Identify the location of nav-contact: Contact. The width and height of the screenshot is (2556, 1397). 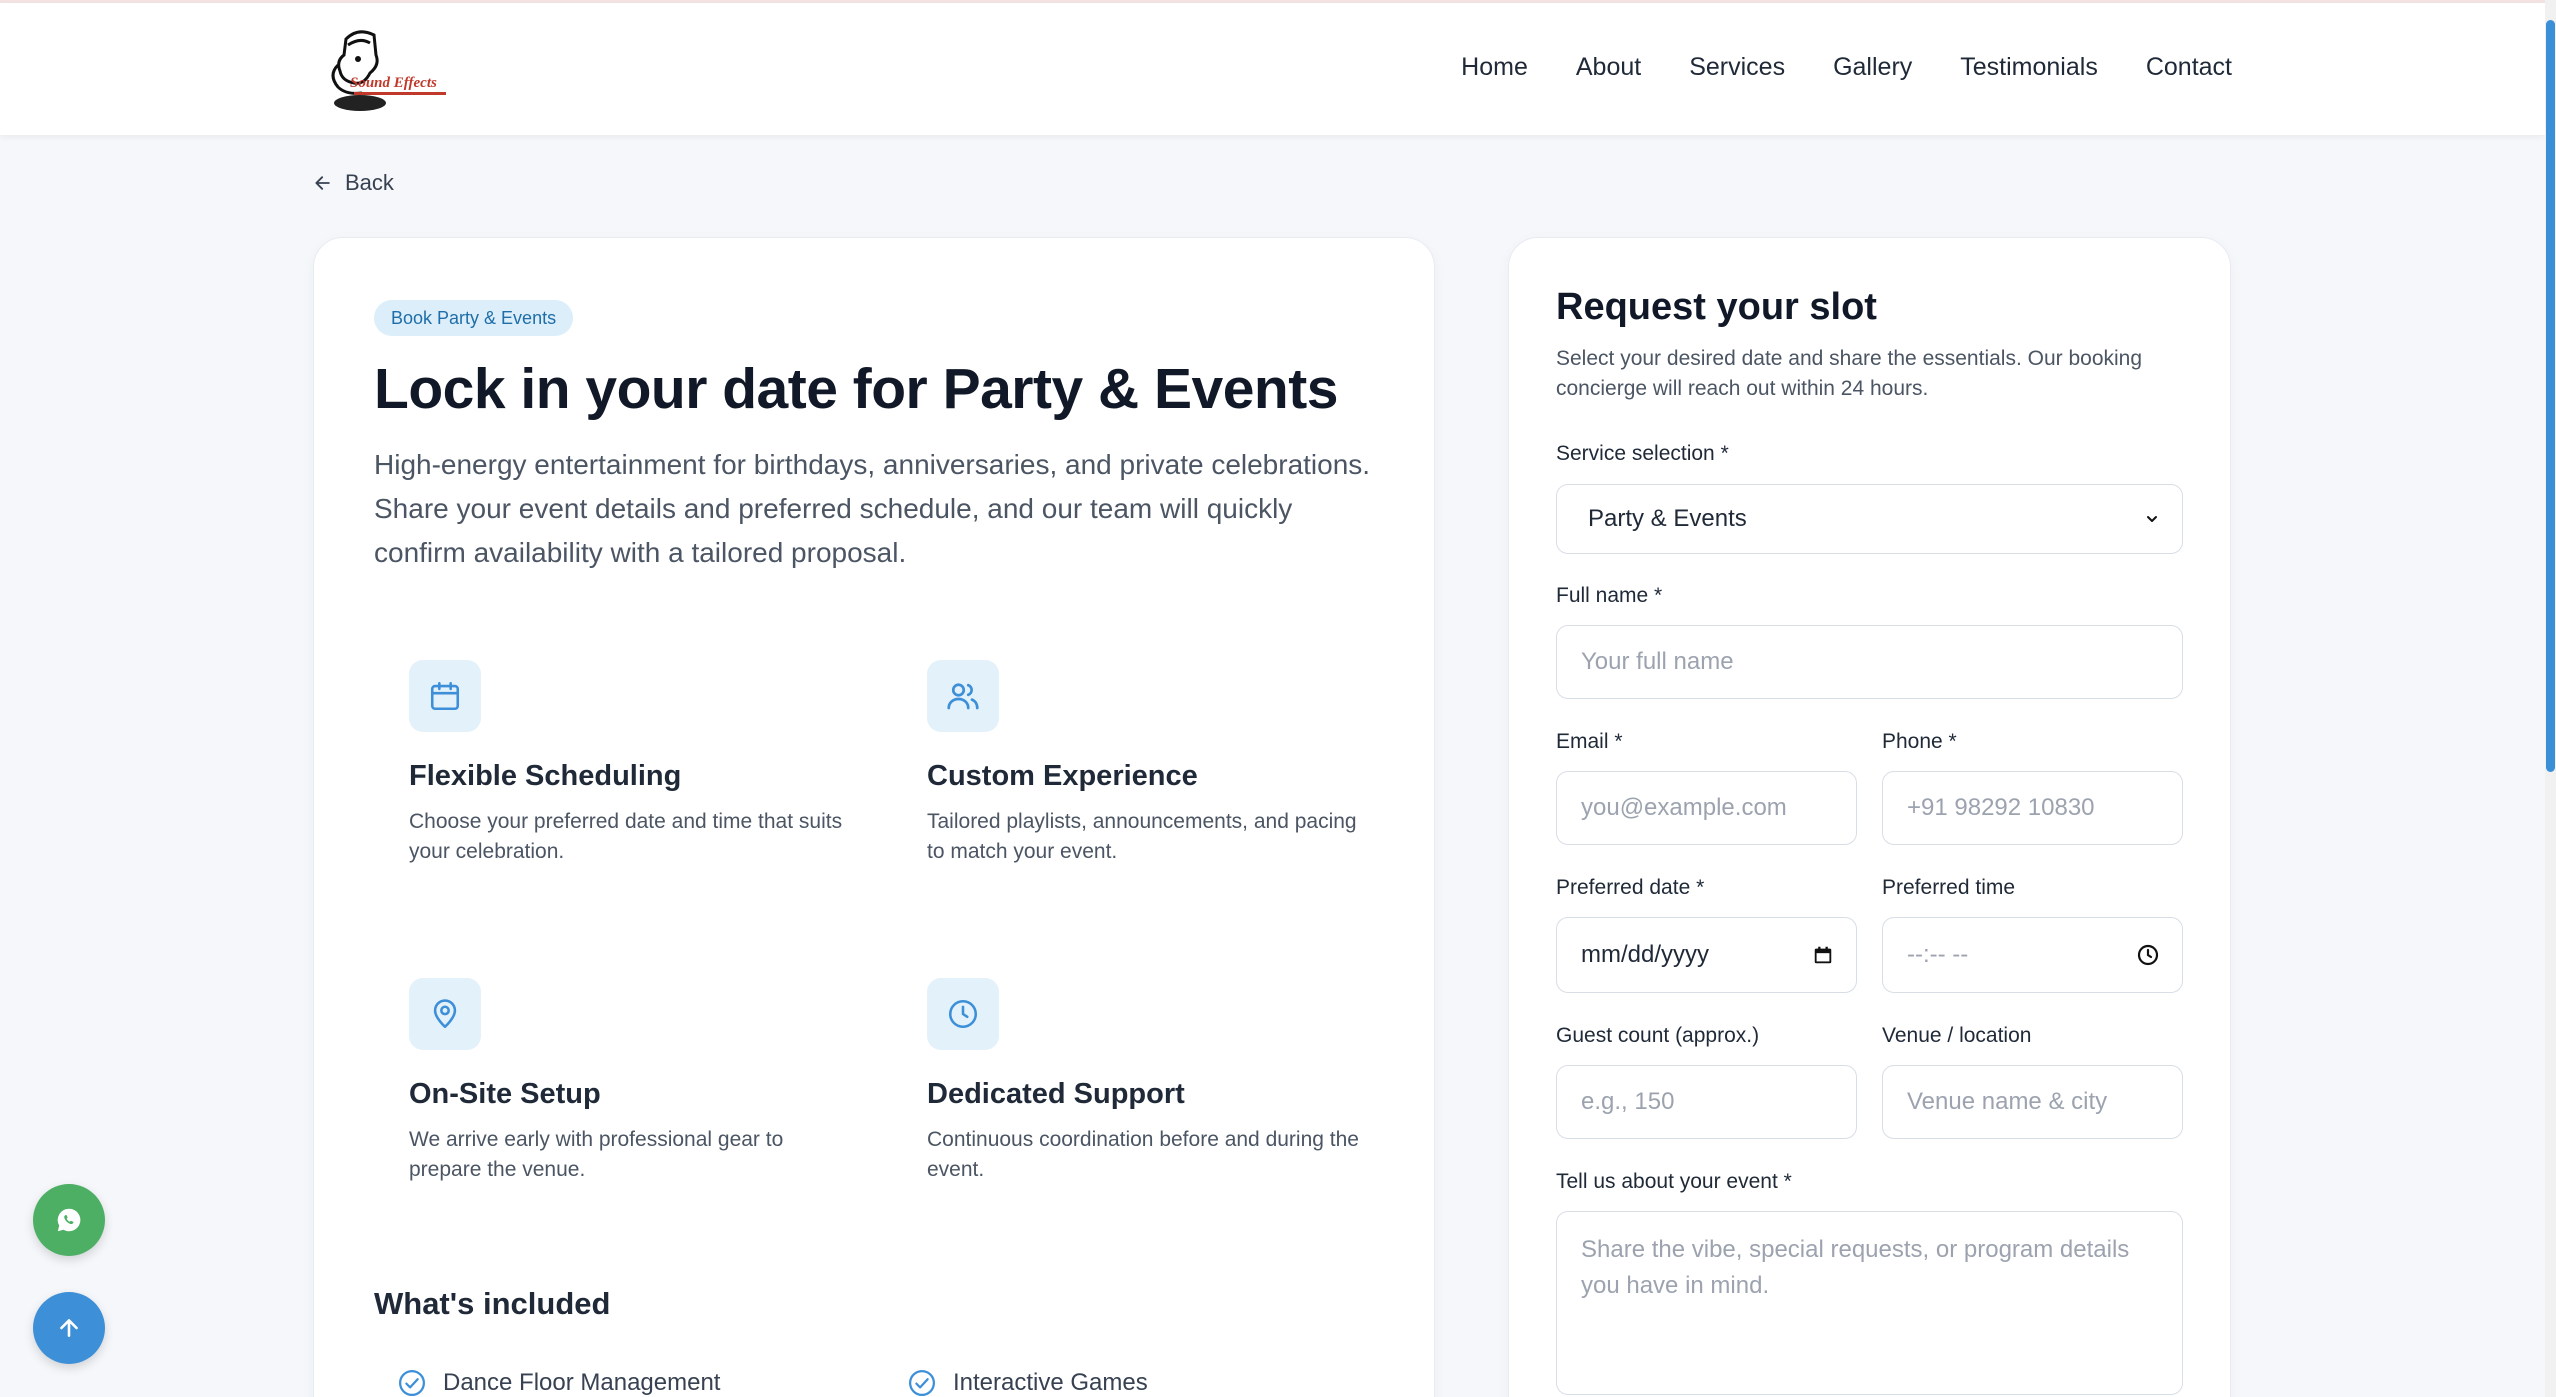
(2189, 67).